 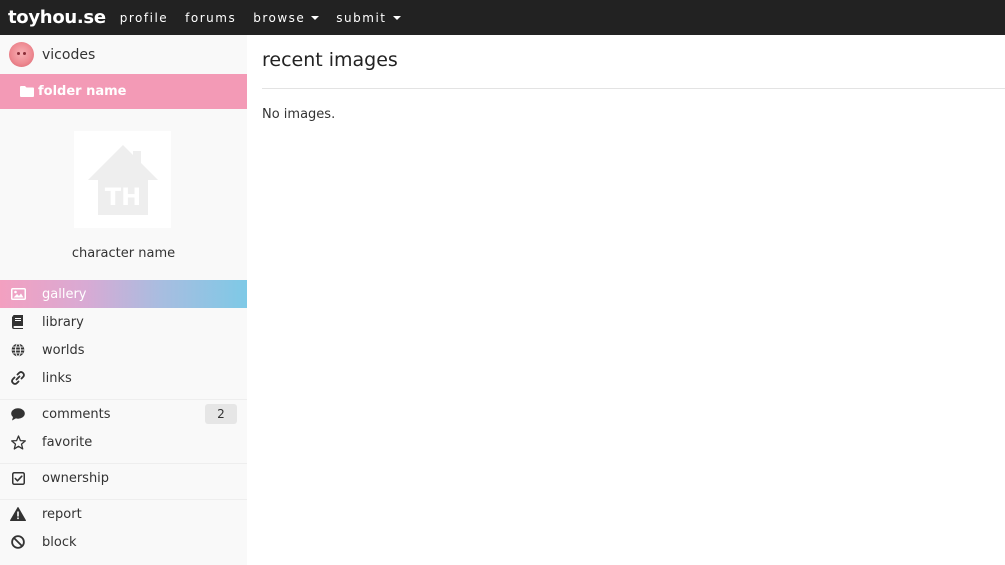 I want to click on globe-icon, so click(x=18, y=350).